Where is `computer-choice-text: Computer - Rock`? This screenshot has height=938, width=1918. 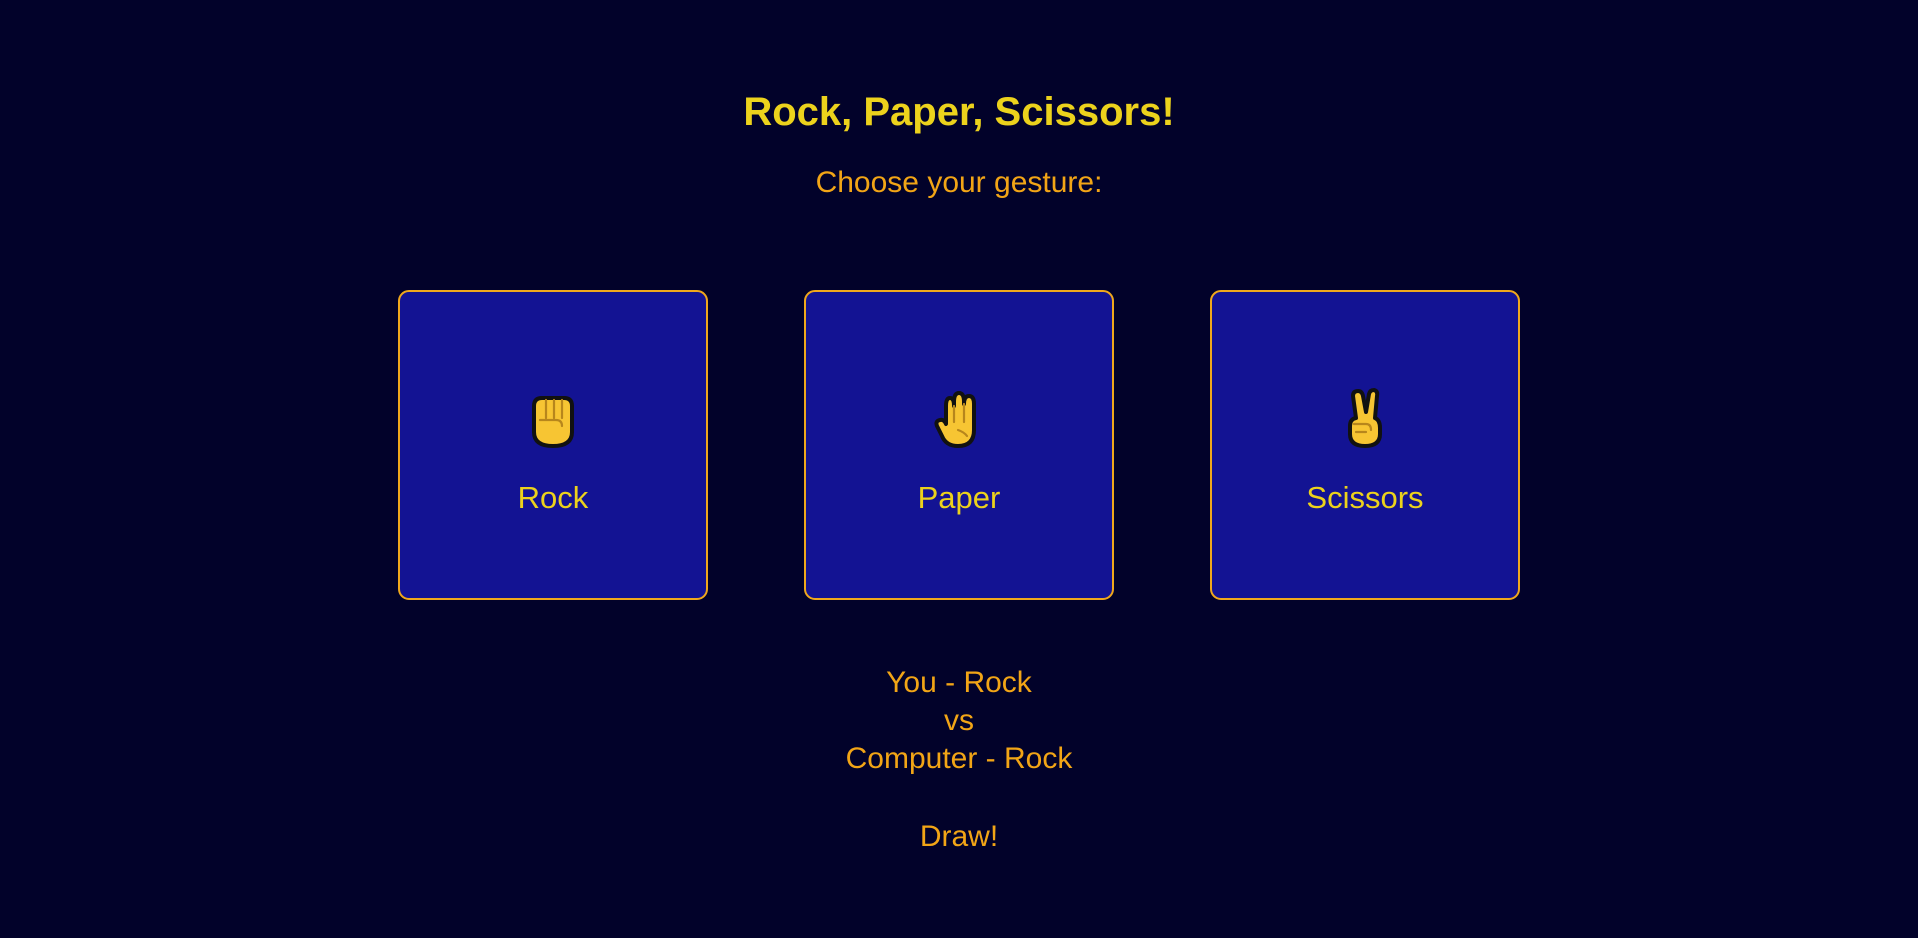
computer-choice-text: Computer - Rock is located at coordinates (959, 758).